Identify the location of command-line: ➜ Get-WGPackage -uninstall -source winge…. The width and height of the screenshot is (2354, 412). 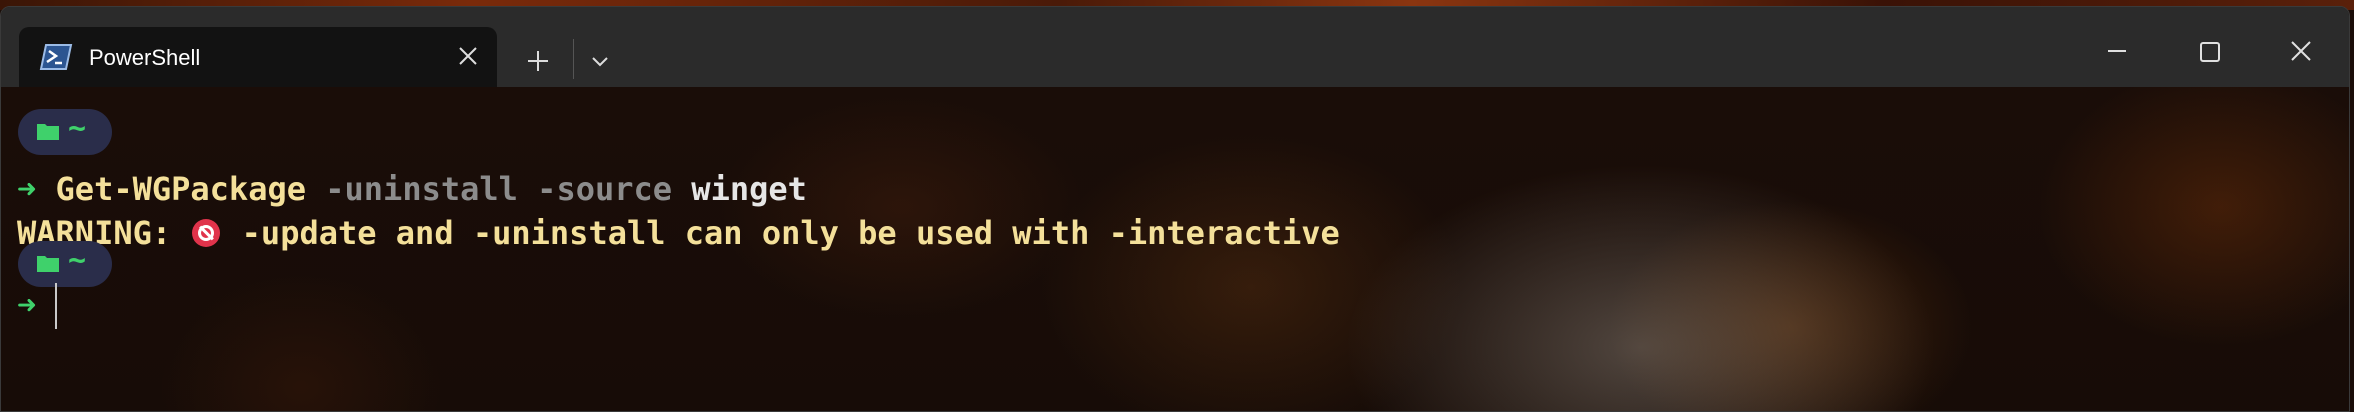
(412, 189).